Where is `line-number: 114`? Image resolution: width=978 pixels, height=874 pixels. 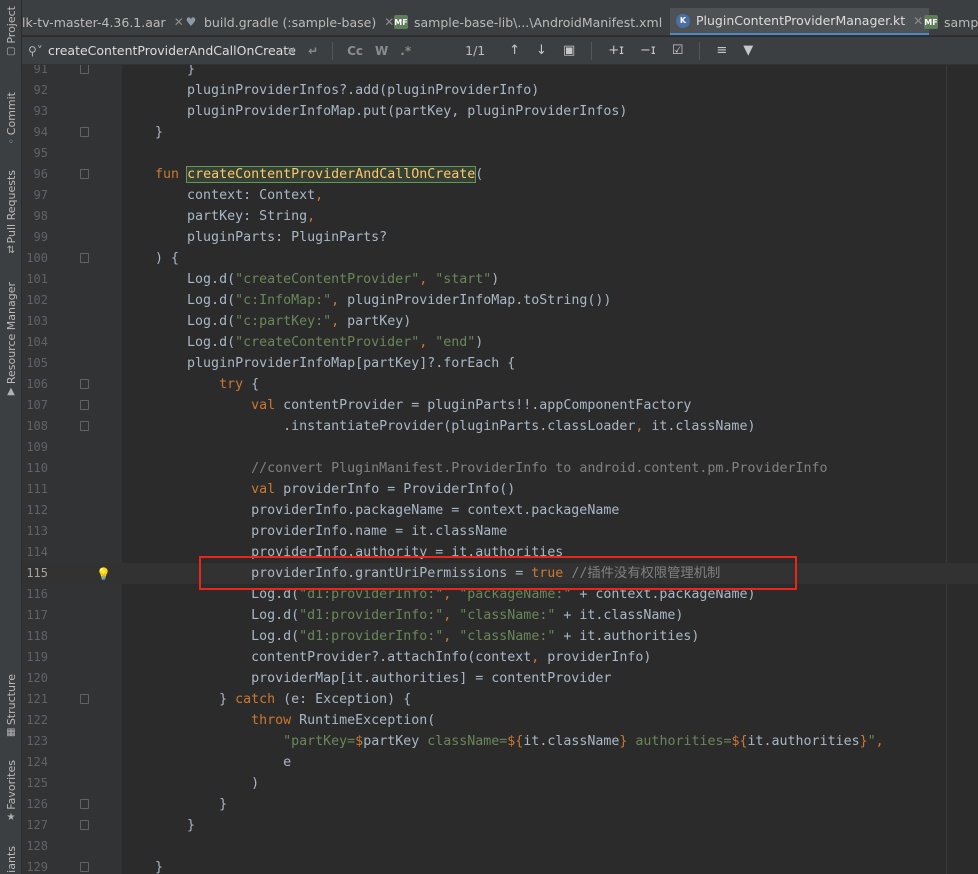 line-number: 114 is located at coordinates (37, 552).